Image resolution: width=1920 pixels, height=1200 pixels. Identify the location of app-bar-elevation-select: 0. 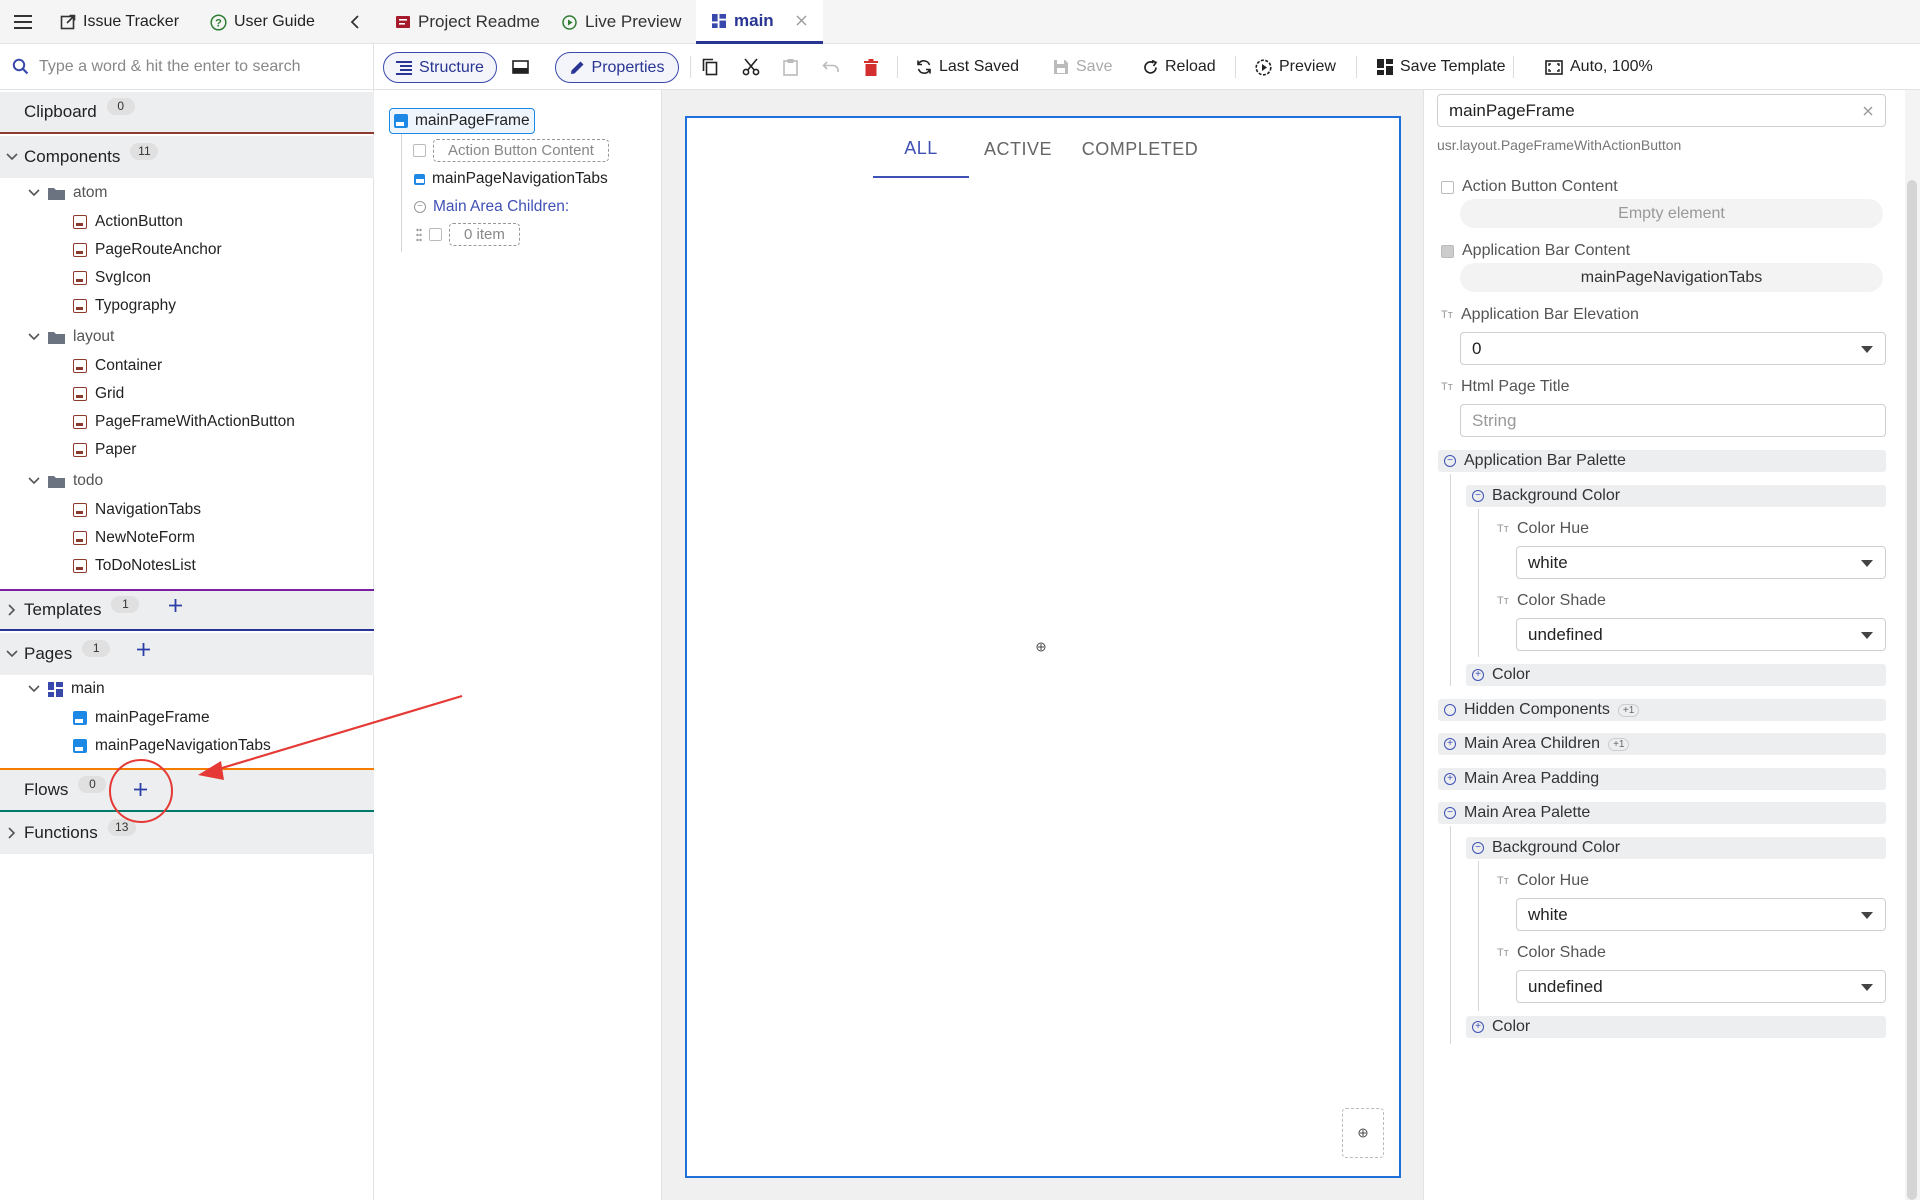
(1673, 348).